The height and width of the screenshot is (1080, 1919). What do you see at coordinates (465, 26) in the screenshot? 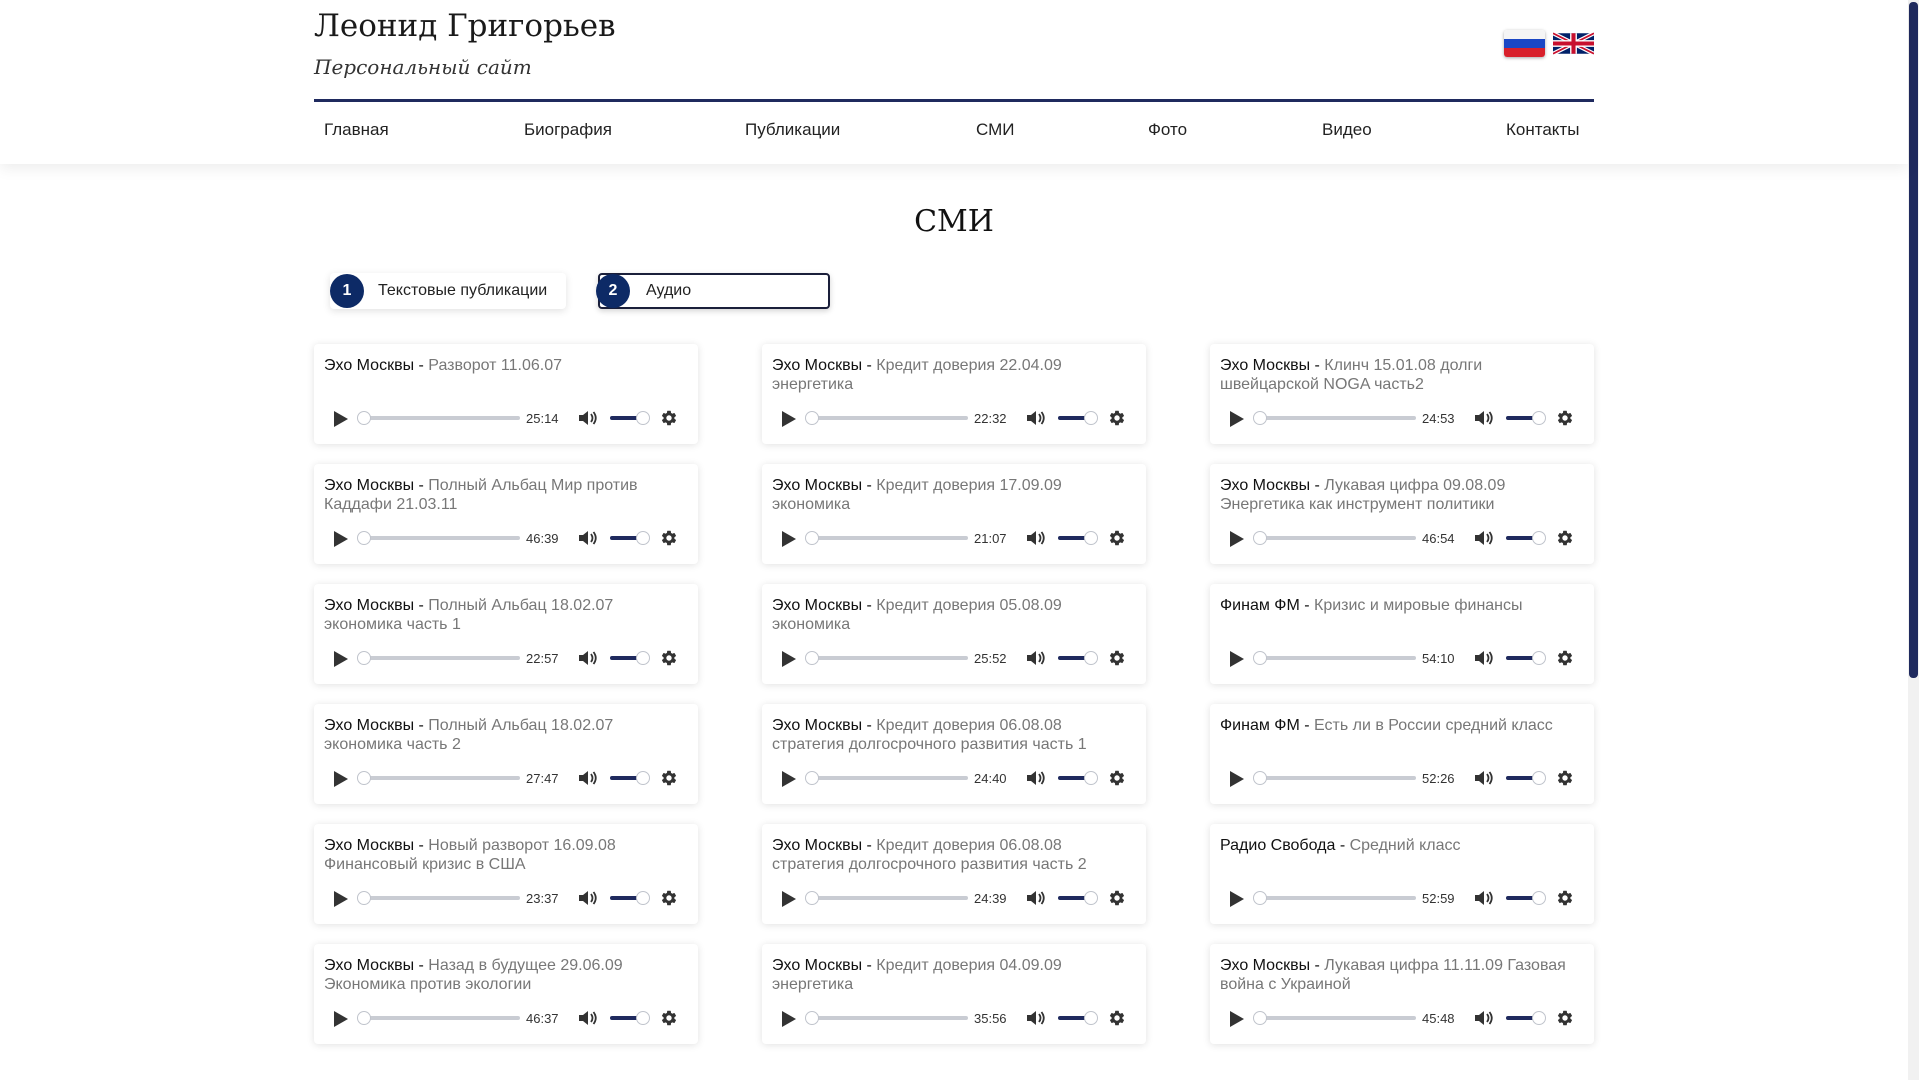
I see `site-title: Леонид Григорьев` at bounding box center [465, 26].